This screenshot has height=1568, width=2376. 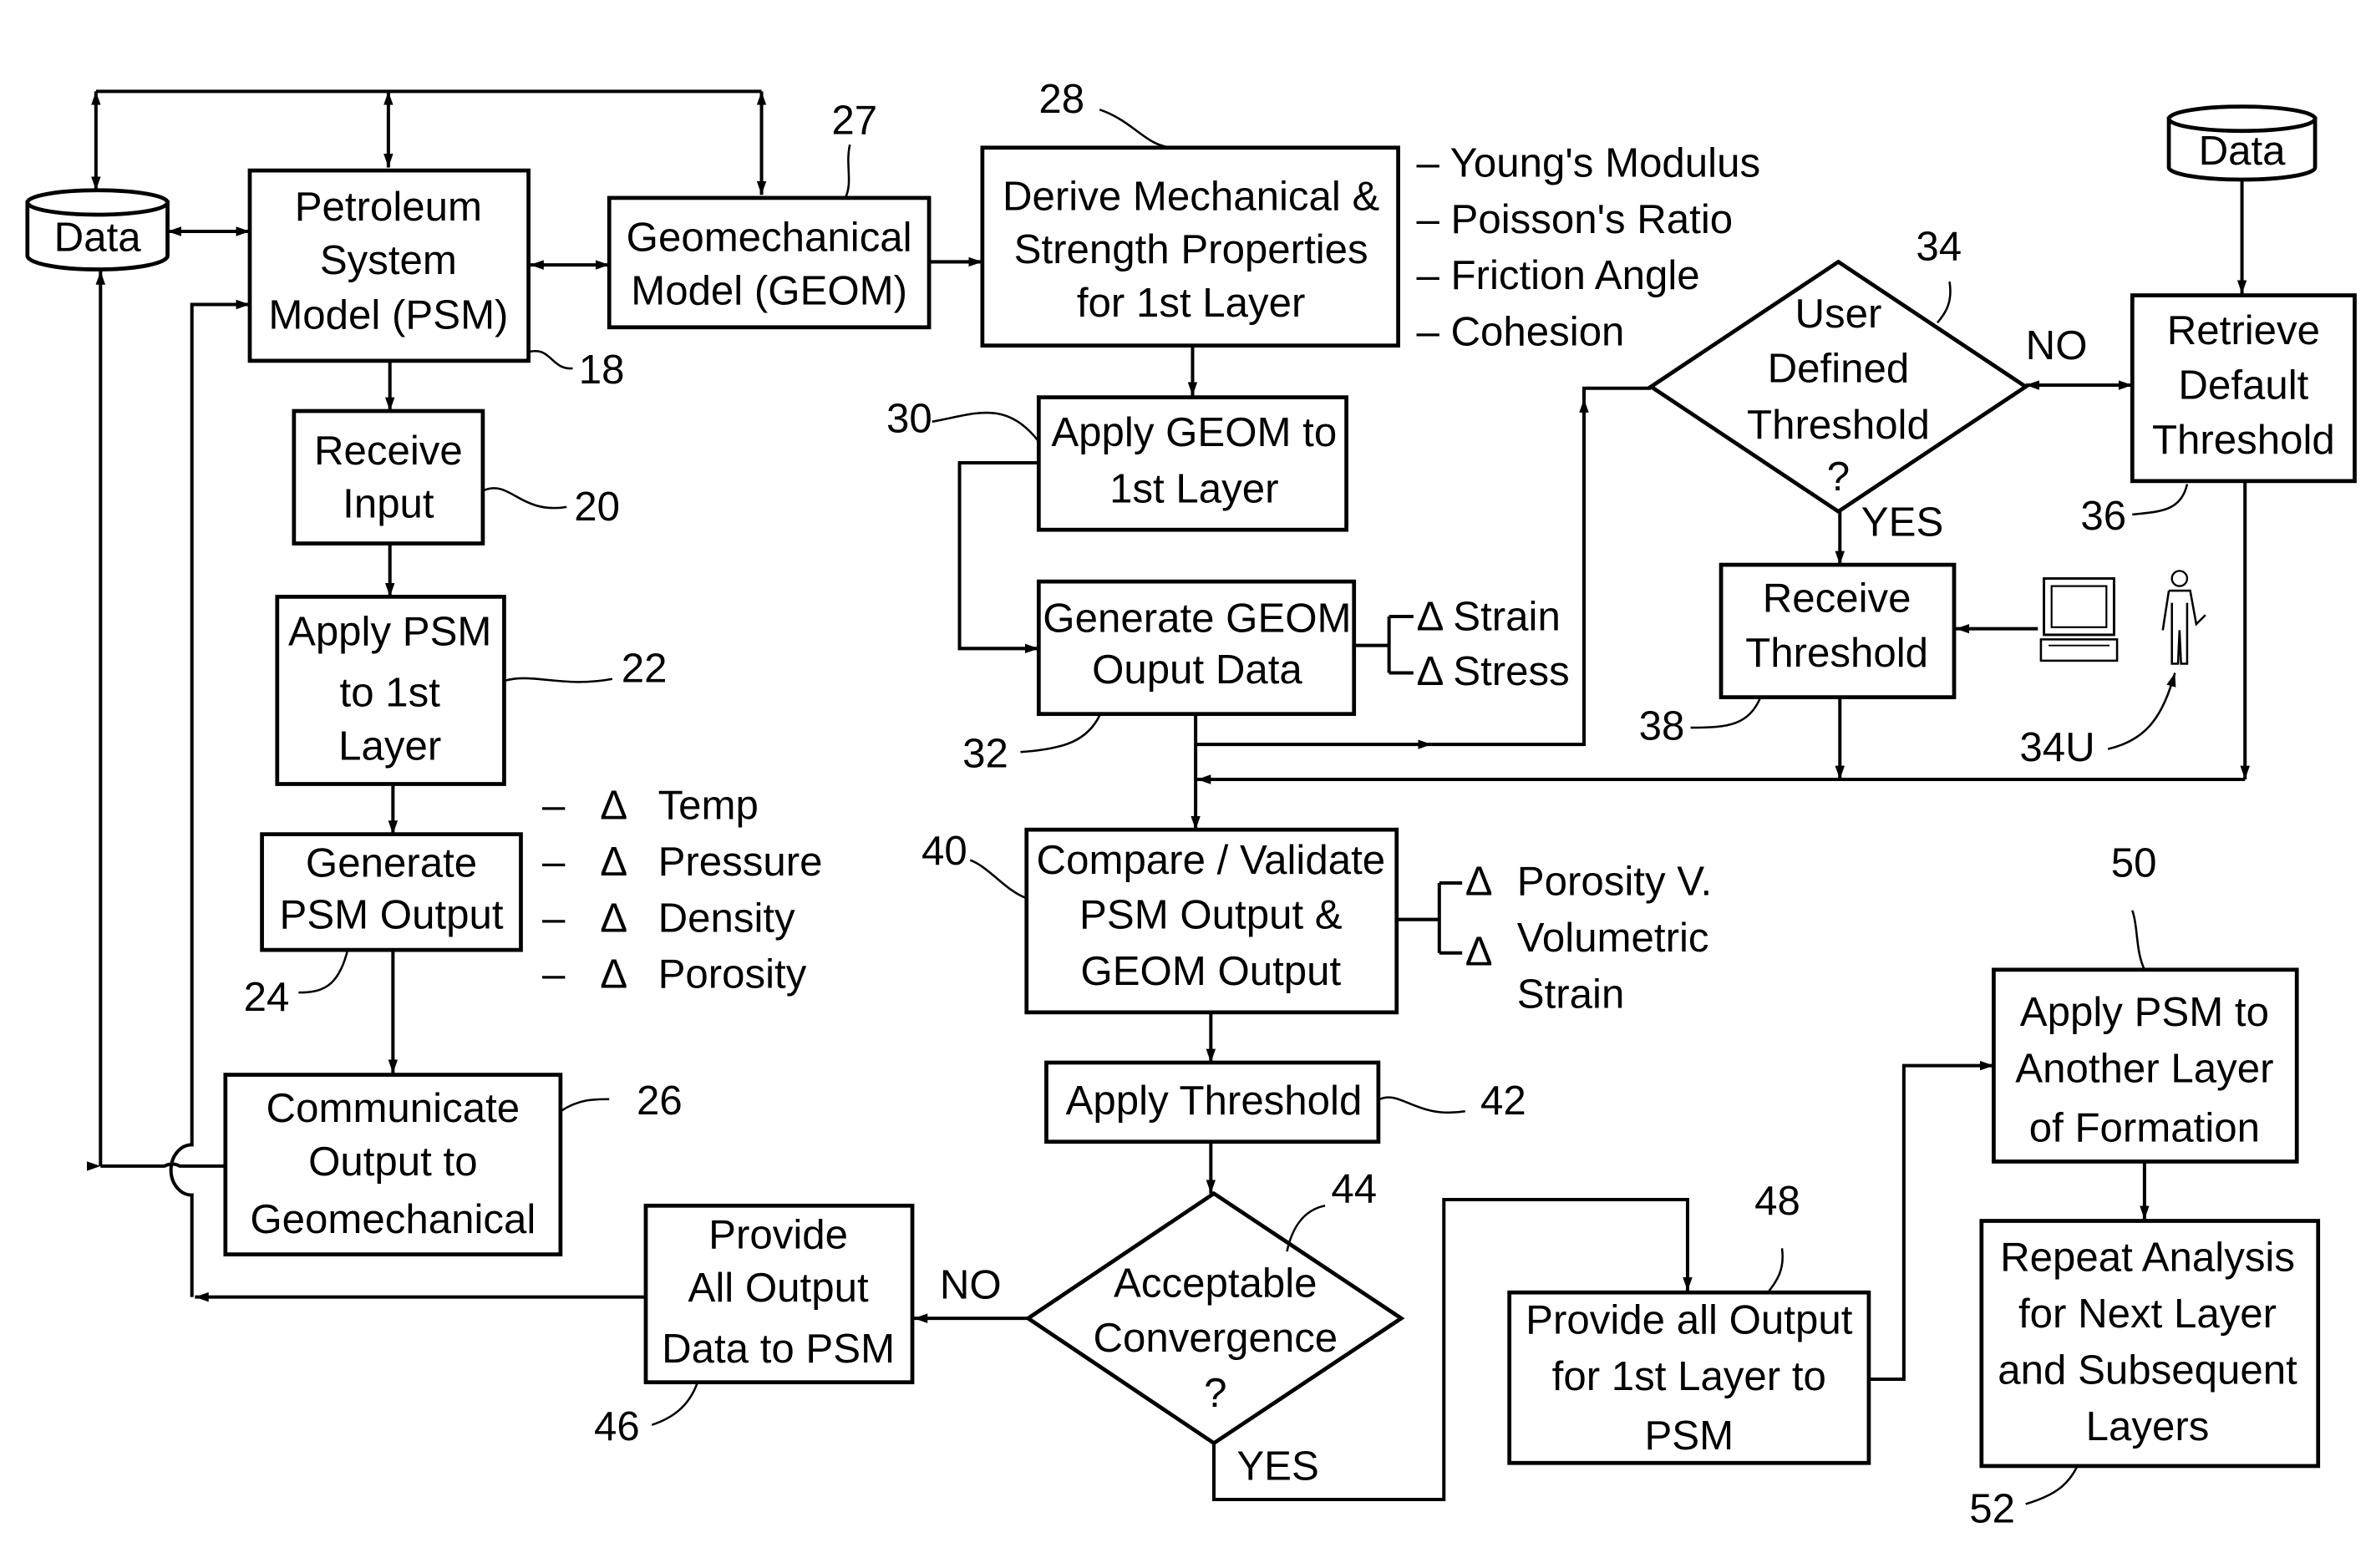 What do you see at coordinates (267, 997) in the screenshot?
I see `ref-numeral: 24` at bounding box center [267, 997].